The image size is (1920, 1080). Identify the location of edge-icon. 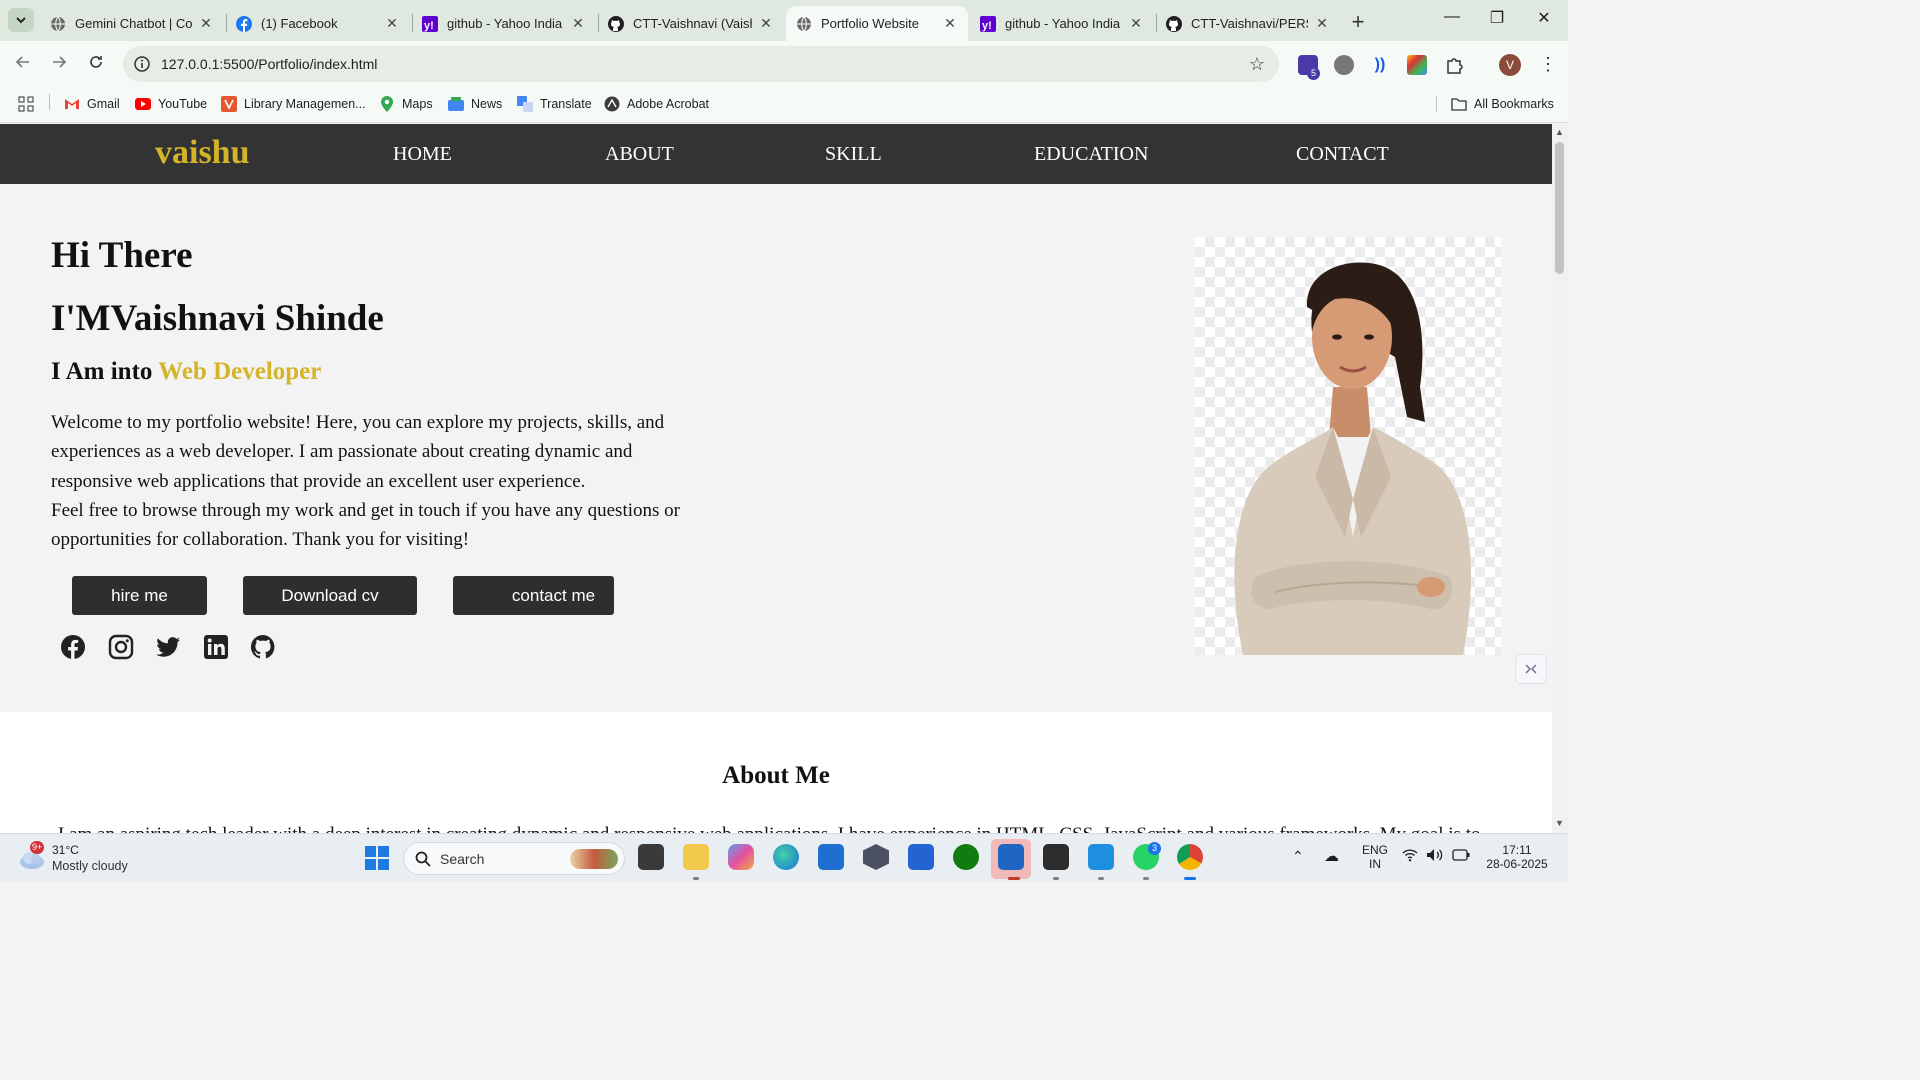
(786, 857).